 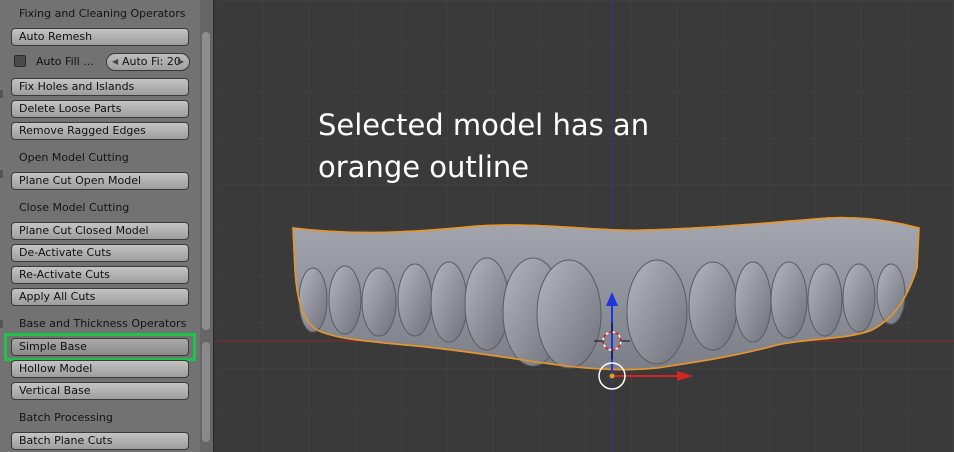 I want to click on panel-scrollbar-thumb, so click(x=206, y=181).